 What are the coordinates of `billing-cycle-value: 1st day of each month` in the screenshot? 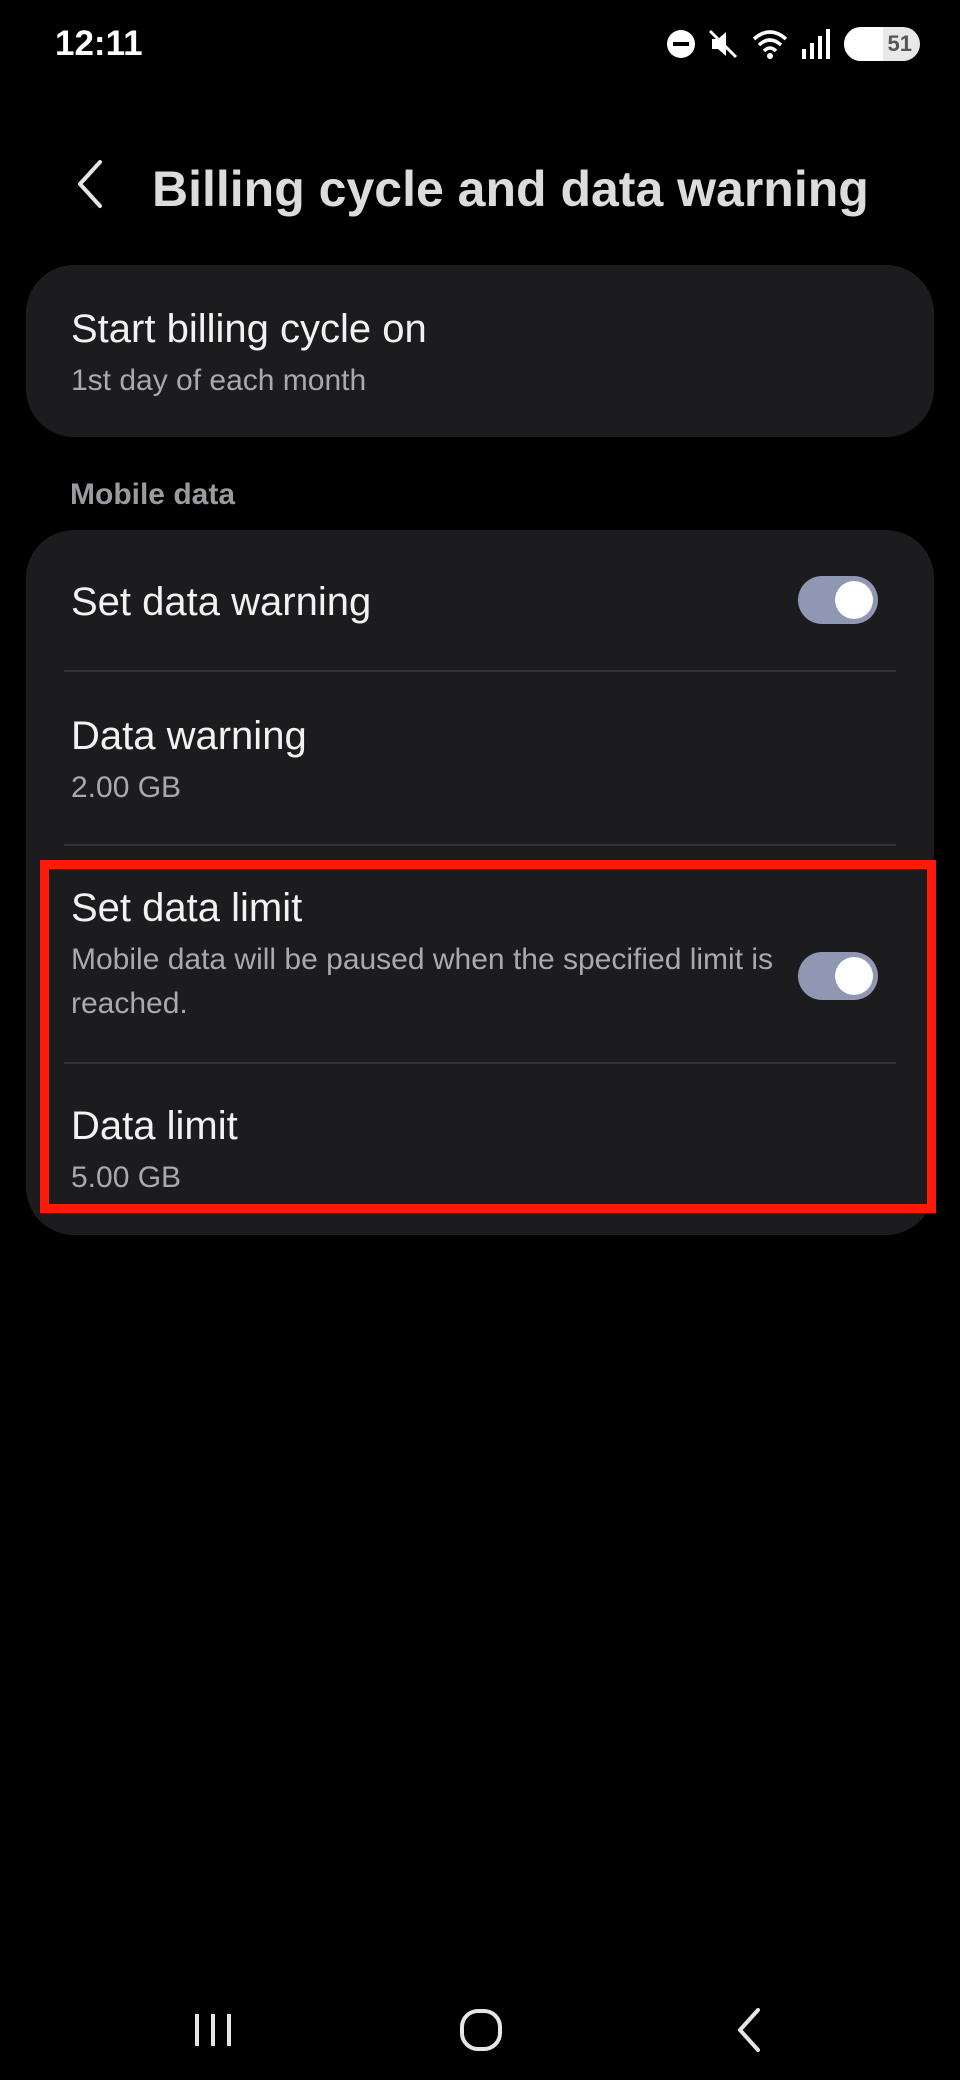 It's located at (219, 380).